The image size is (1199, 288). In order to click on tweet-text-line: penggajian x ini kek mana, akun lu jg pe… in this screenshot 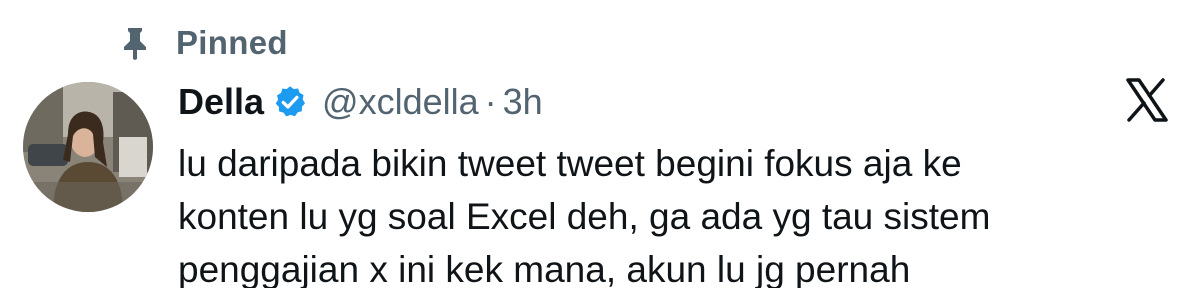, I will do `click(544, 268)`.